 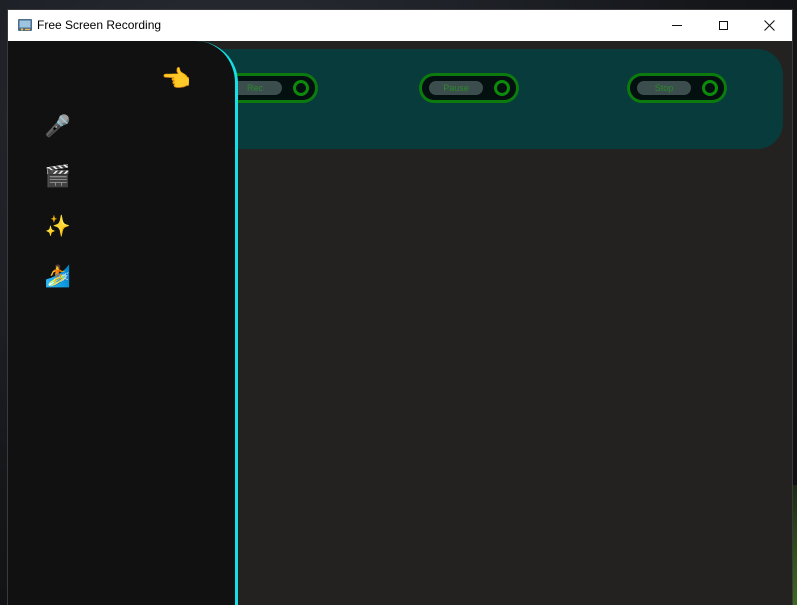 I want to click on maximize-icon, so click(x=723, y=25).